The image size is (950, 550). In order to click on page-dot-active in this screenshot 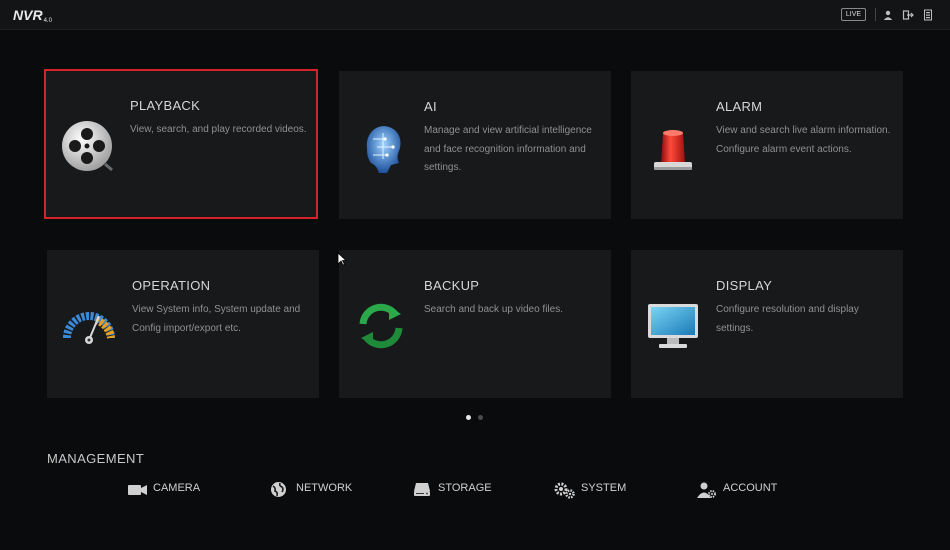, I will do `click(468, 417)`.